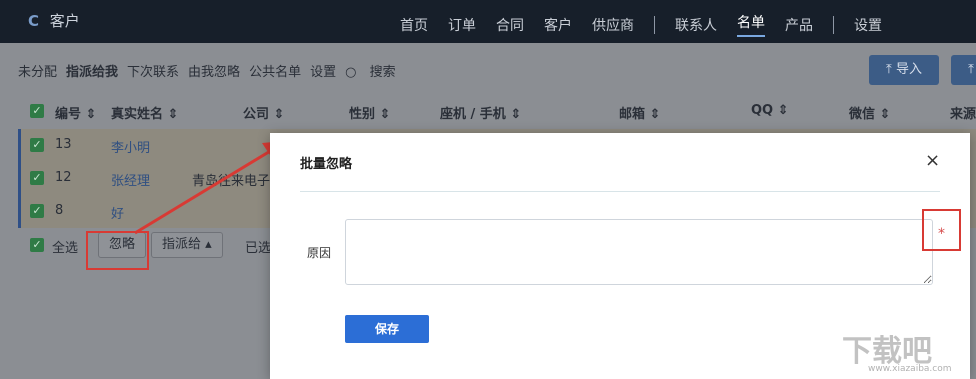  Describe the element at coordinates (639, 252) in the screenshot. I see `reason-textarea` at that location.